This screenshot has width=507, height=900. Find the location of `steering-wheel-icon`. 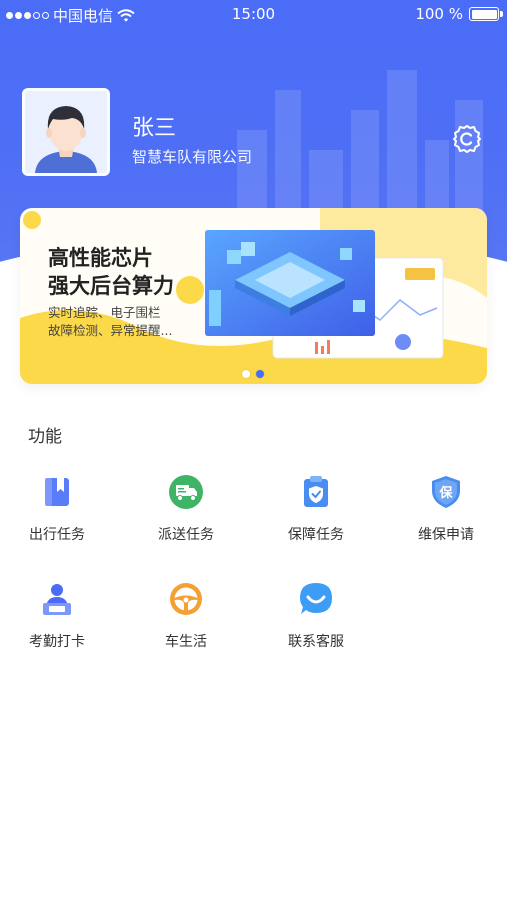

steering-wheel-icon is located at coordinates (186, 599).